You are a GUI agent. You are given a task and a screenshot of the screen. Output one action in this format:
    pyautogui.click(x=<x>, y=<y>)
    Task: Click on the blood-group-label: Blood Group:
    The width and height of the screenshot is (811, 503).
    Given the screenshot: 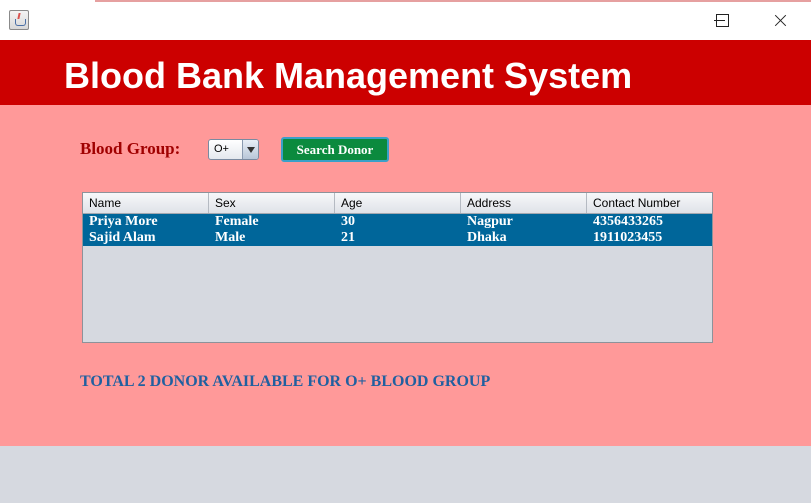 What is the action you would take?
    pyautogui.click(x=130, y=148)
    